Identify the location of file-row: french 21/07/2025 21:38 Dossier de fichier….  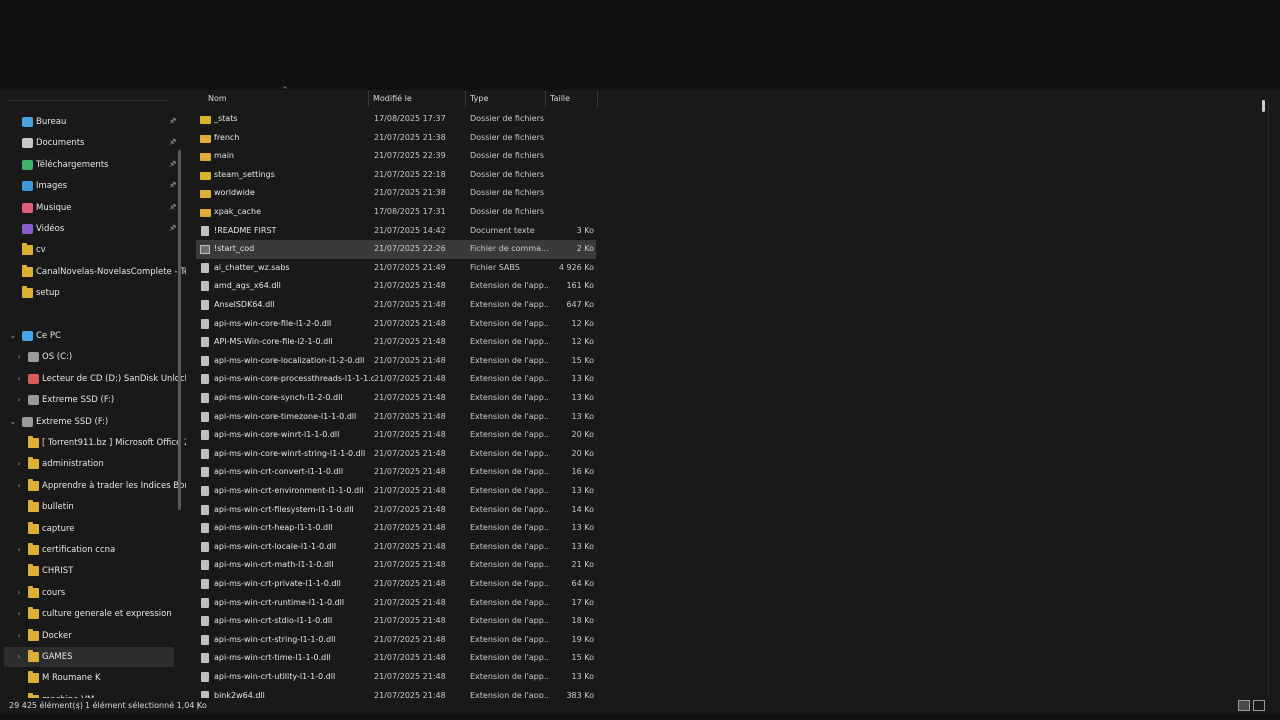
(396, 138).